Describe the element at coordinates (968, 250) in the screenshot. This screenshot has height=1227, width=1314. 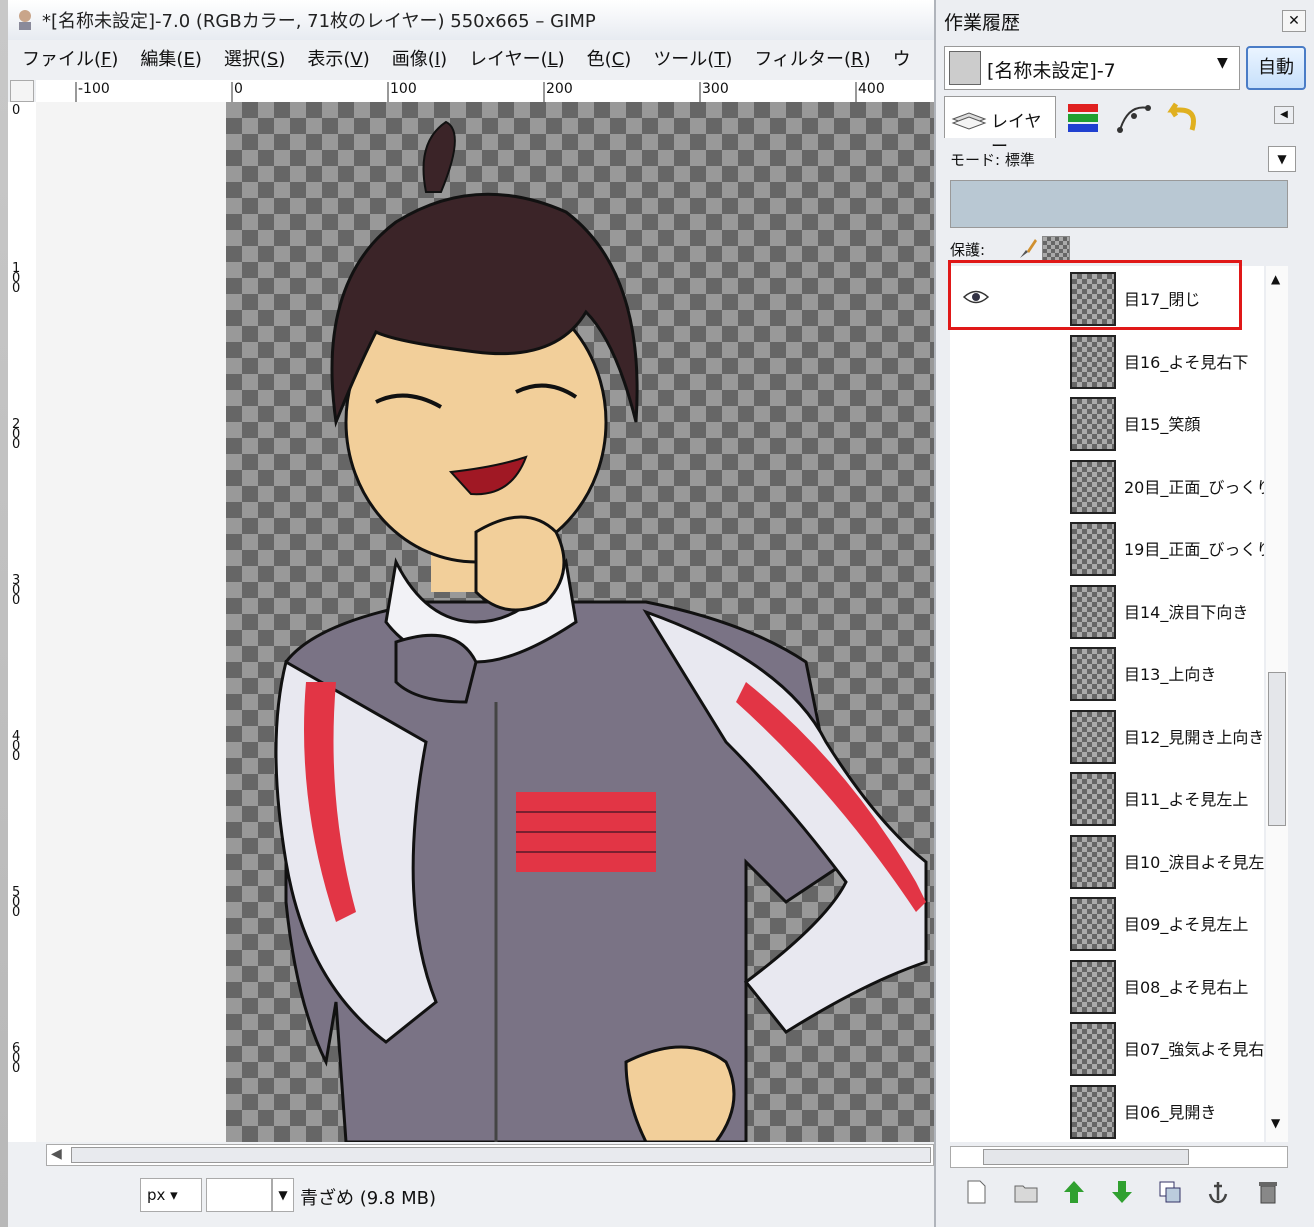
I see `lock-label: 保護:` at that location.